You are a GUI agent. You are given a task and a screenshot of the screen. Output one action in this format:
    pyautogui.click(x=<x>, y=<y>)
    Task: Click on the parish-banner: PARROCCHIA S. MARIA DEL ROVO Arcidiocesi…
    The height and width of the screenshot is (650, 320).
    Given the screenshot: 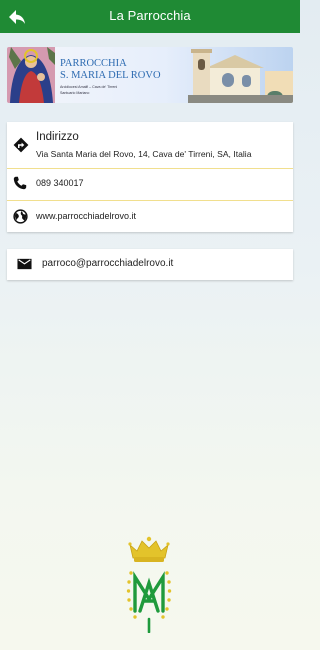 What is the action you would take?
    pyautogui.click(x=150, y=75)
    